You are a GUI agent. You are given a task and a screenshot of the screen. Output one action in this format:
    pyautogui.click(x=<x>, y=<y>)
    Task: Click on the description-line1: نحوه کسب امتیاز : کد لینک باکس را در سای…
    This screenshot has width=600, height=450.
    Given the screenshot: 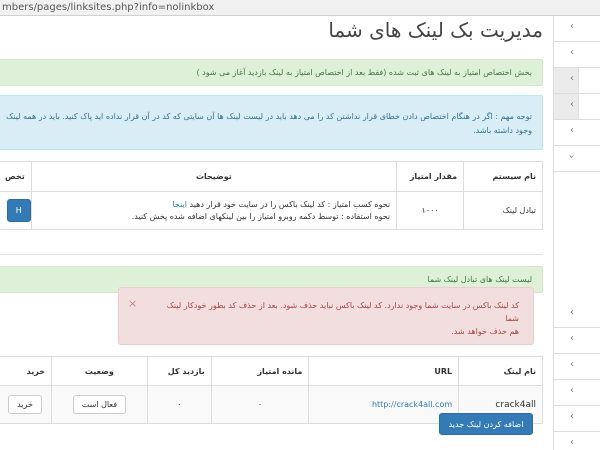 What is the action you would take?
    pyautogui.click(x=214, y=205)
    